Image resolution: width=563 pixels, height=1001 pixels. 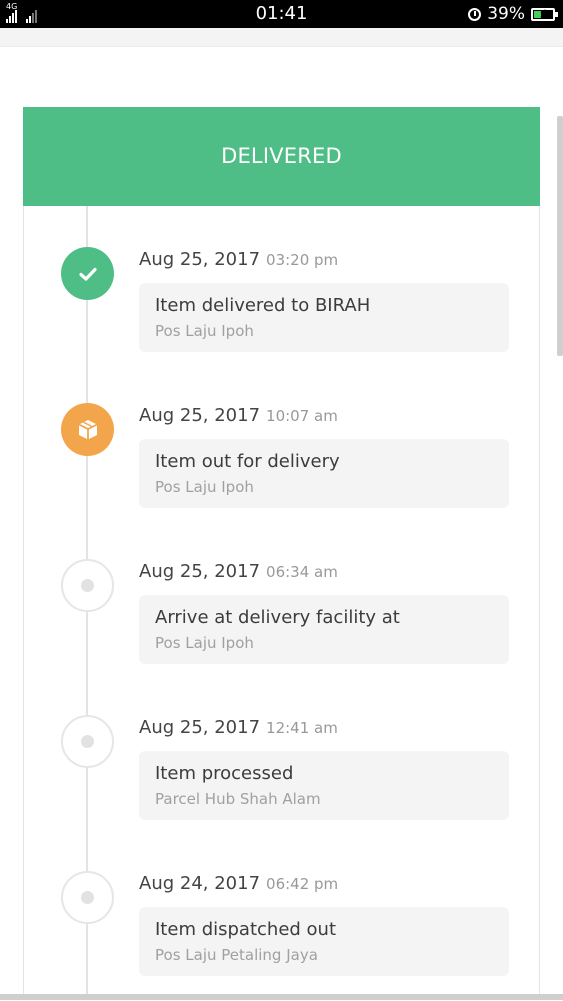 What do you see at coordinates (302, 572) in the screenshot?
I see `event-time: 06:34 am` at bounding box center [302, 572].